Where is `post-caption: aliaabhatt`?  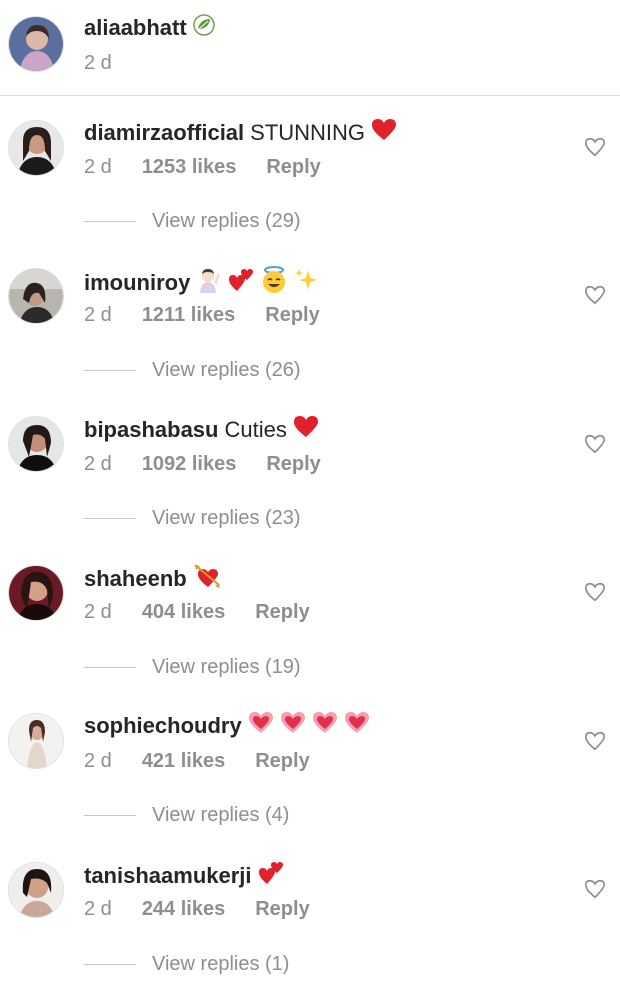 post-caption: aliaabhatt is located at coordinates (149, 27).